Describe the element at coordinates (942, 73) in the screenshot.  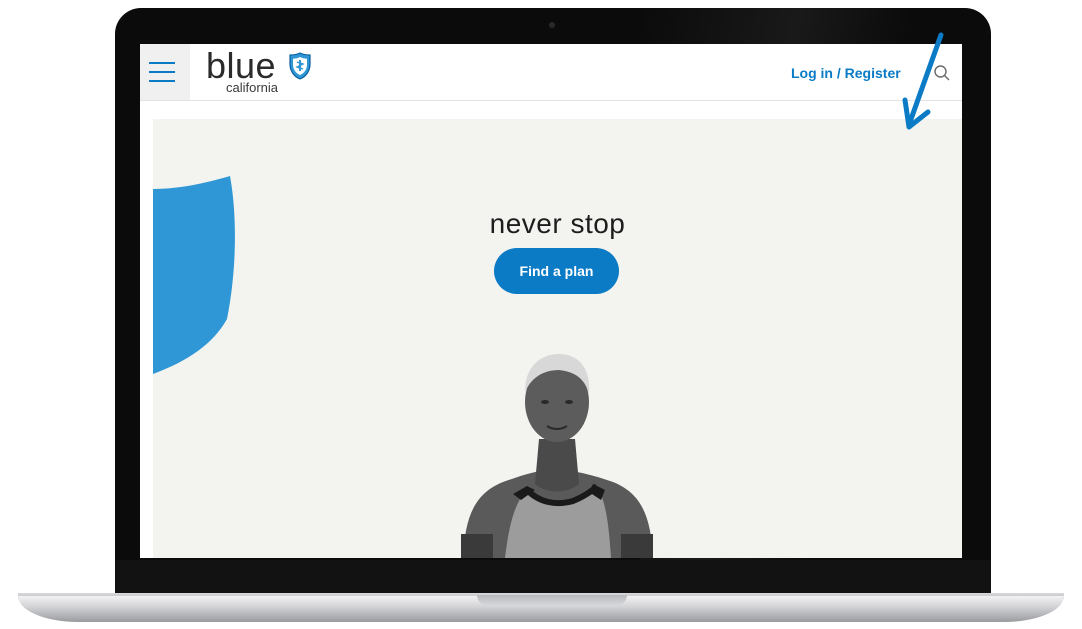
I see `search-icon` at that location.